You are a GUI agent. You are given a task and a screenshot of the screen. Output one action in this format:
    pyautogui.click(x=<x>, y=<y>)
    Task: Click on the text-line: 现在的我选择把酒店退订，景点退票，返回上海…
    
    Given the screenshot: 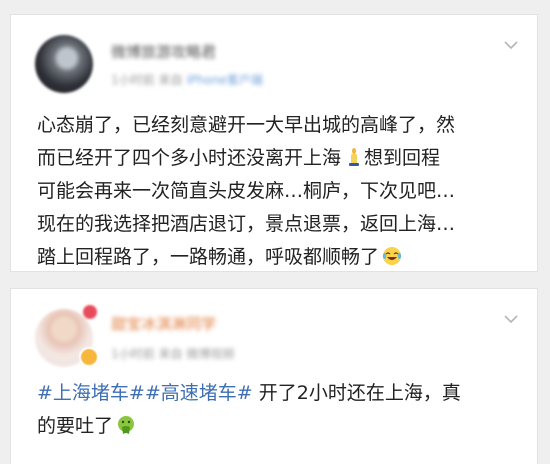 What is the action you would take?
    pyautogui.click(x=246, y=224)
    